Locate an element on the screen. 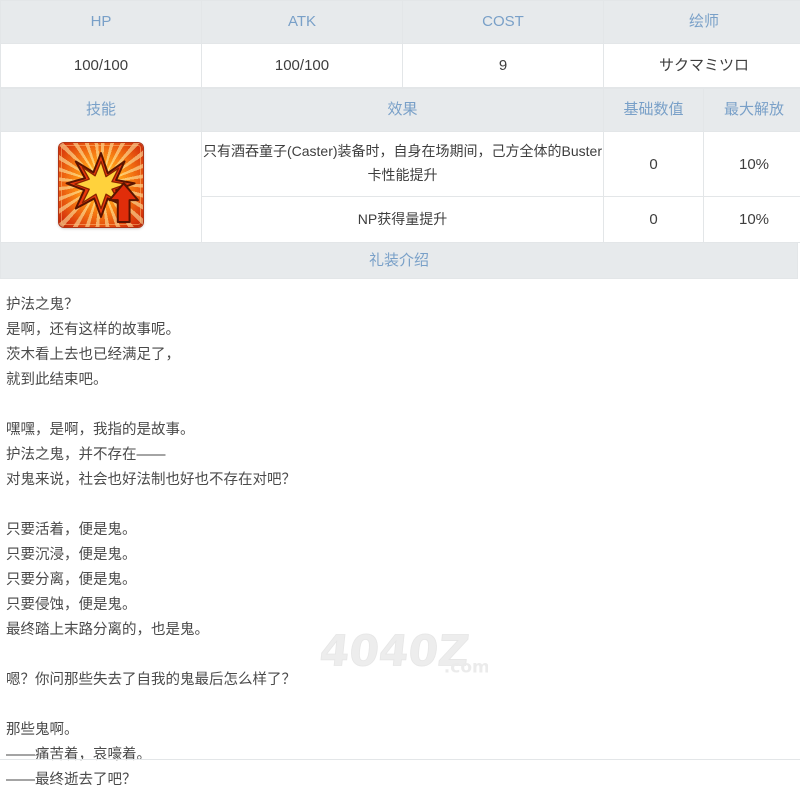 The image size is (800, 793). skill-header-row: 技能 效果 基础数值 最大解放 is located at coordinates (400, 110).